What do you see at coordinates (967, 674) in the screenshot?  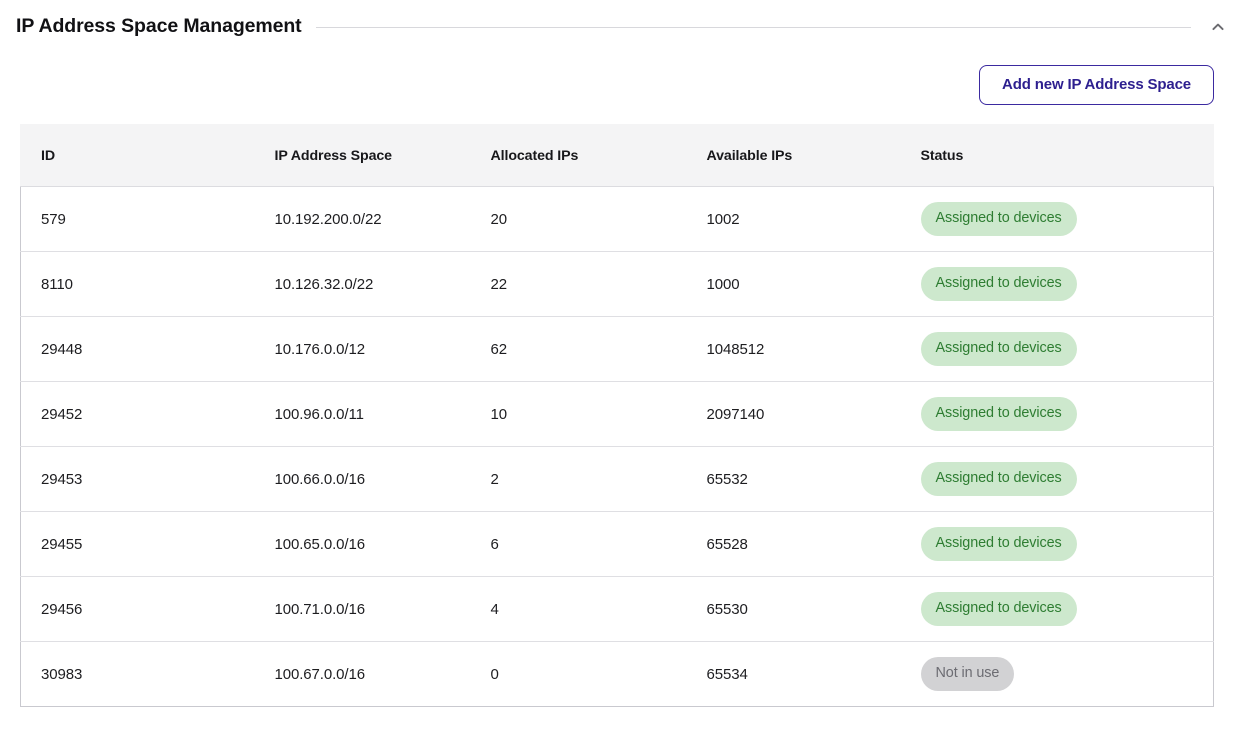 I see `status-badge: Not in use` at bounding box center [967, 674].